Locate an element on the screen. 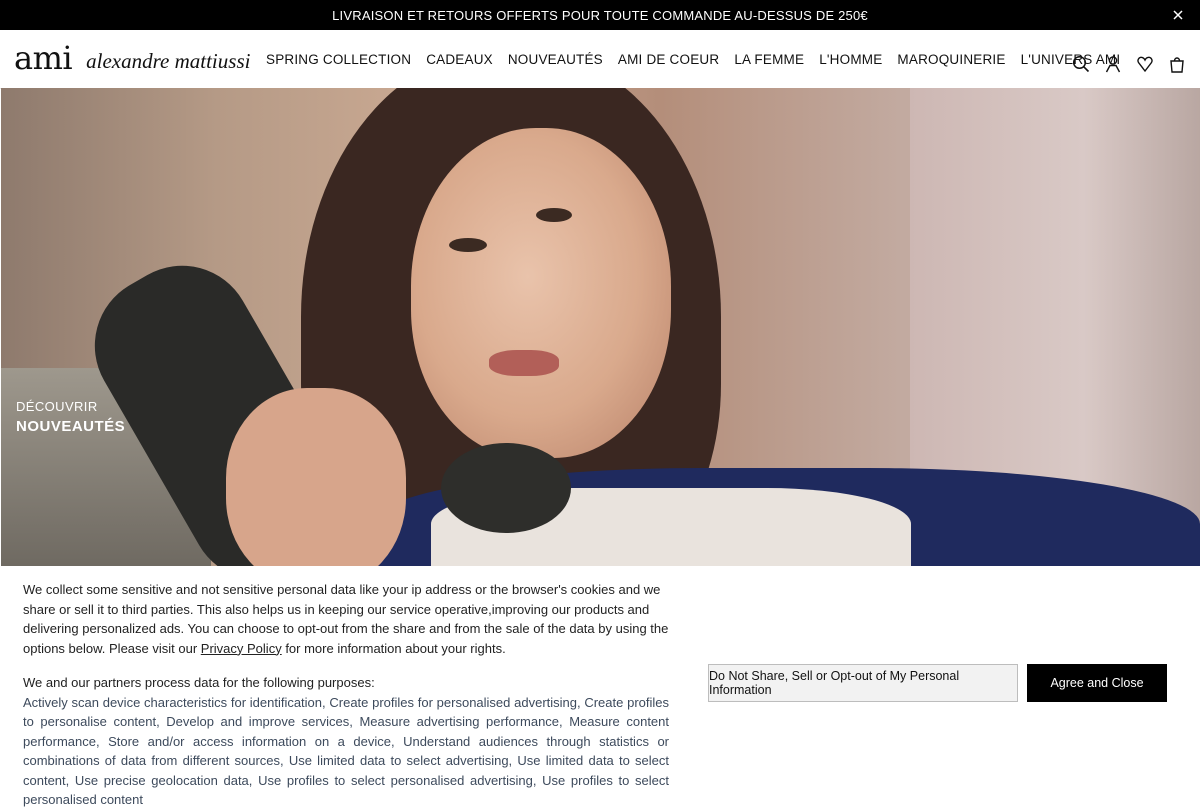 Image resolution: width=1200 pixels, height=810 pixels. hero-model-face is located at coordinates (541, 293).